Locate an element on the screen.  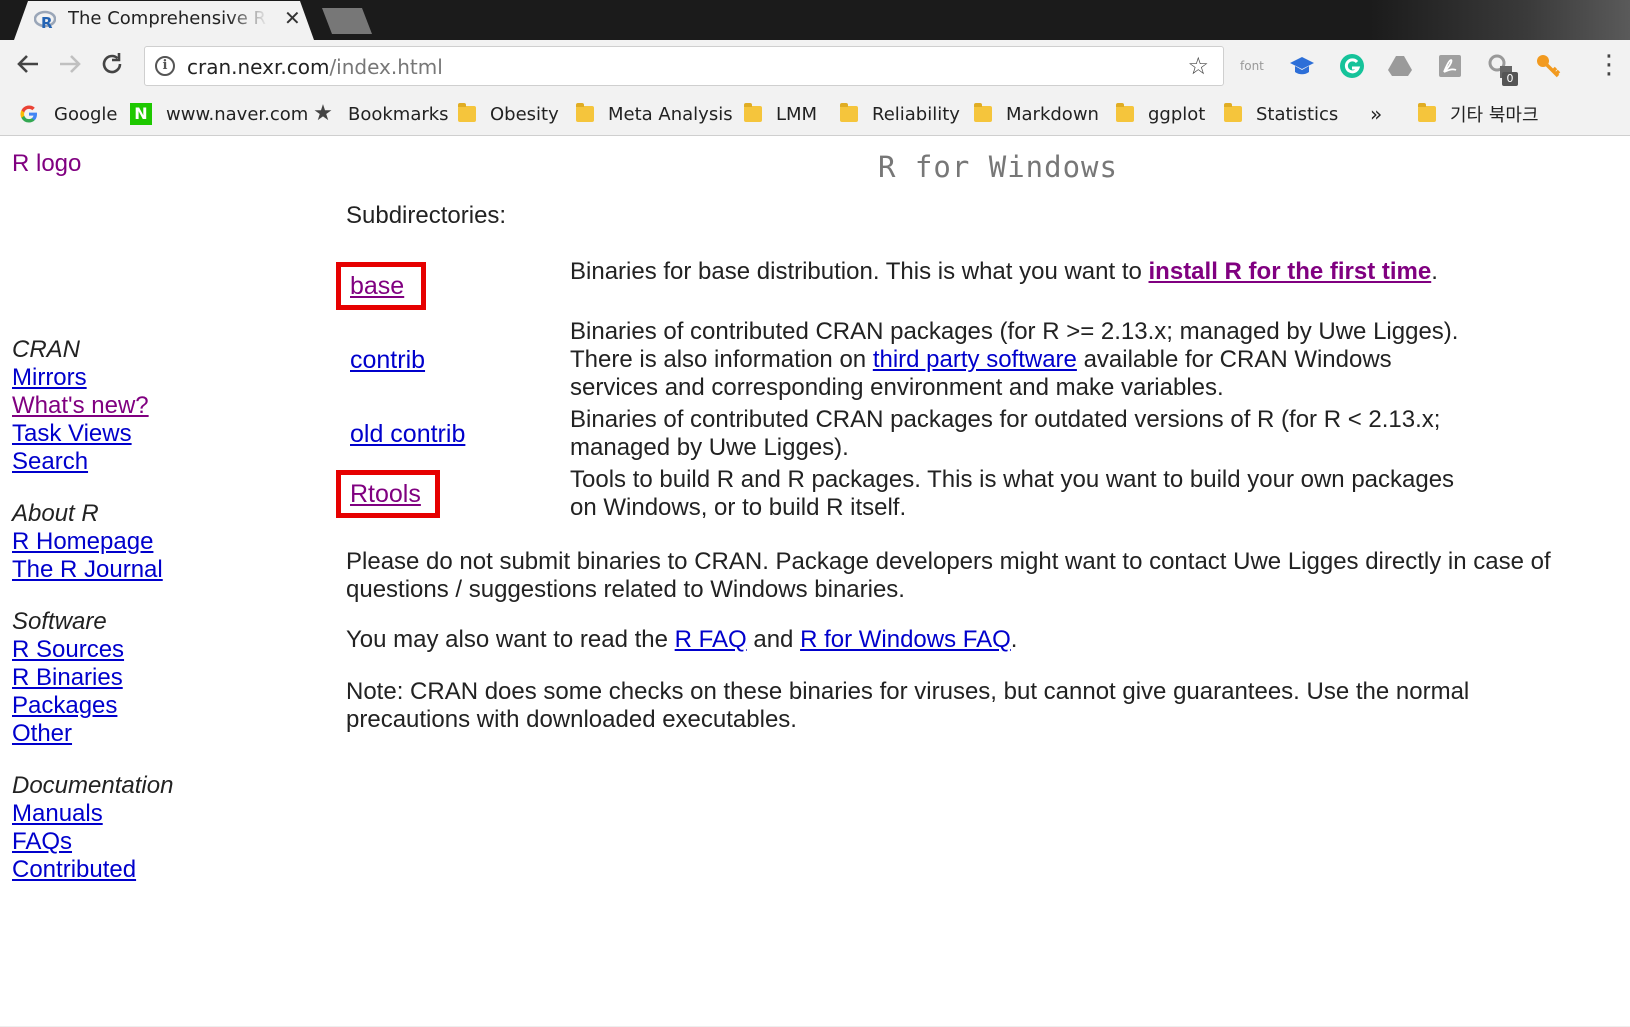
sidebar-heading-cran: CRAN is located at coordinates (46, 349).